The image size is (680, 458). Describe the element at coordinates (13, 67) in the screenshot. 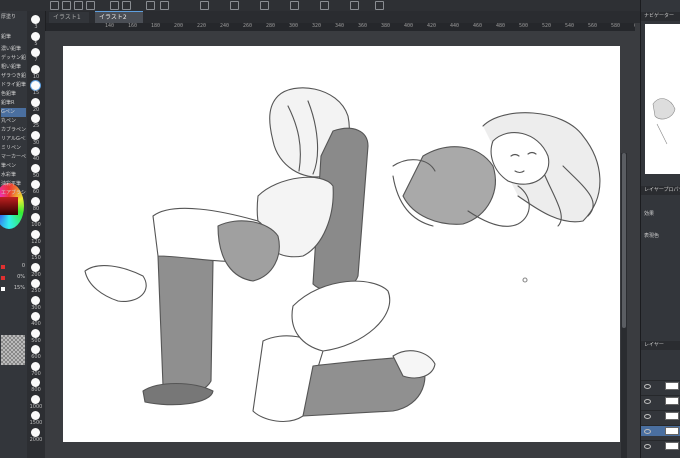

I see `sub-tool-item: 粗い鉛筆` at that location.